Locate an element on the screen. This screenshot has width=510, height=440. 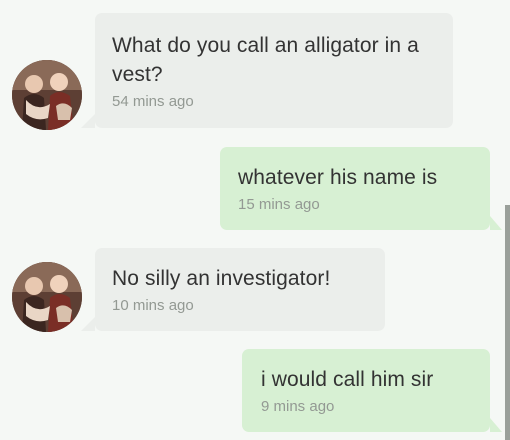
message-text: What do you call an alligator in a vest? is located at coordinates (265, 60).